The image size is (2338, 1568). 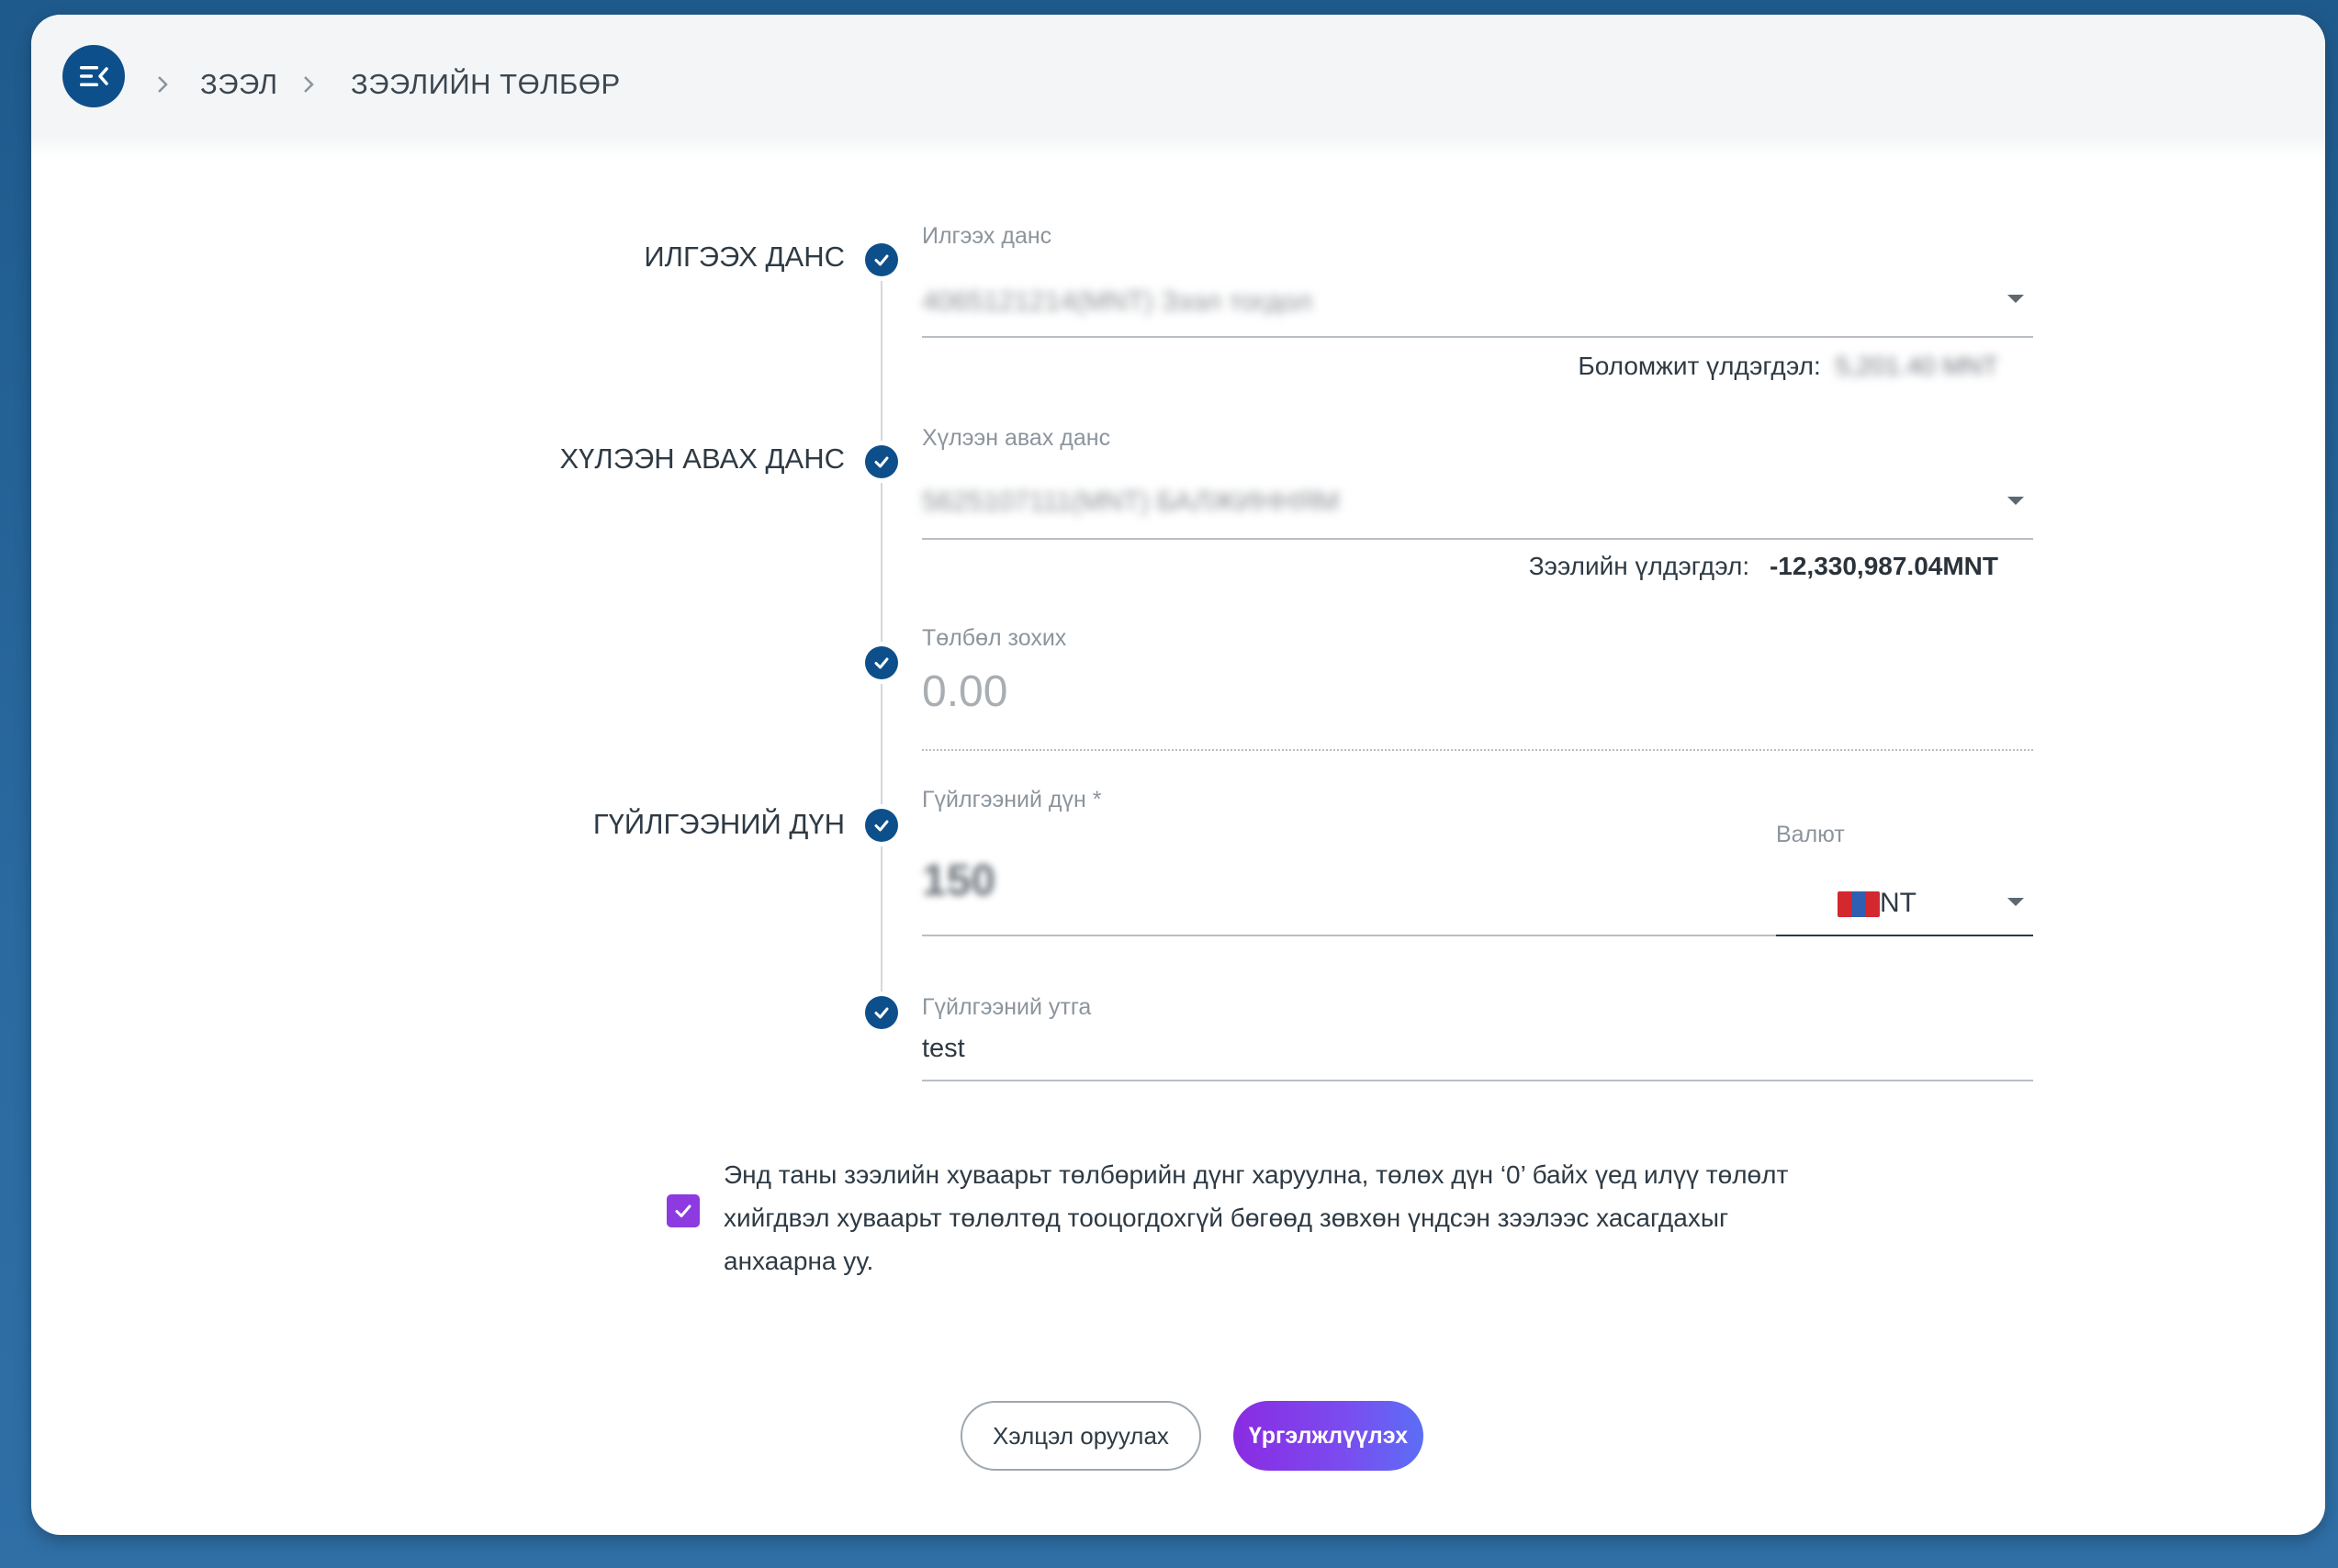 I want to click on breadcrumb-item-loan-payment: ЗЭЭЛИЙН ТӨЛБӨР, so click(x=486, y=84).